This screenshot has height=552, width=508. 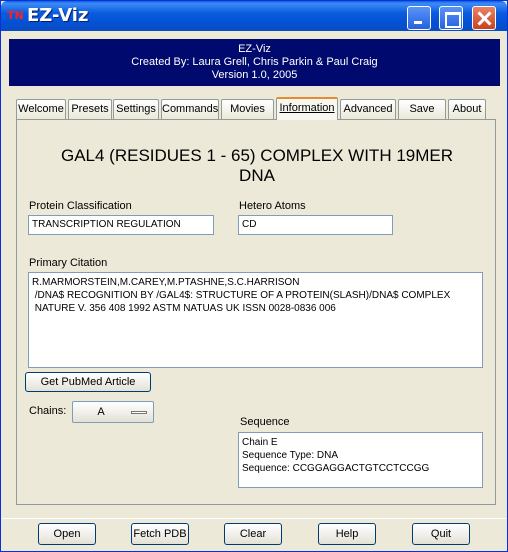 What do you see at coordinates (15, 15) in the screenshot?
I see `app-icon: TN` at bounding box center [15, 15].